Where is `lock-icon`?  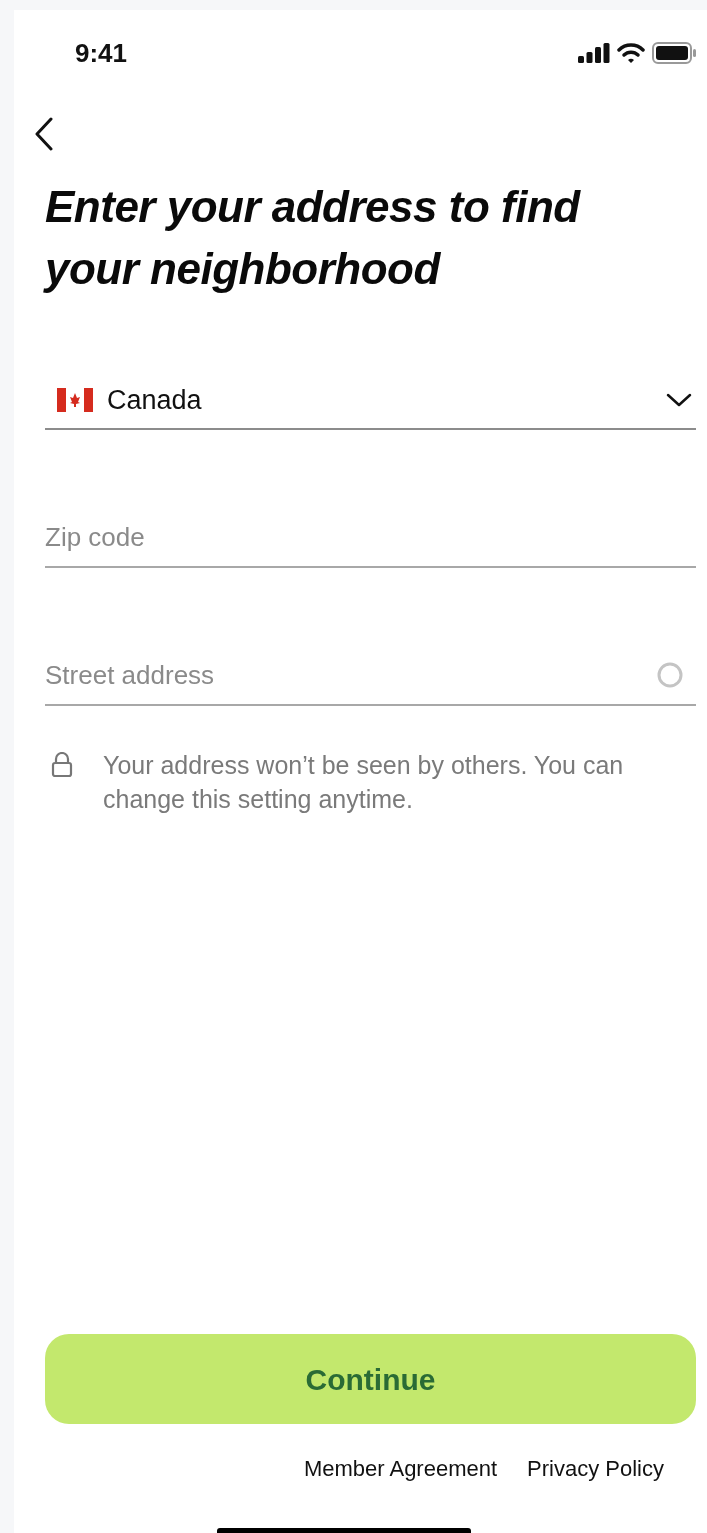
lock-icon is located at coordinates (62, 765).